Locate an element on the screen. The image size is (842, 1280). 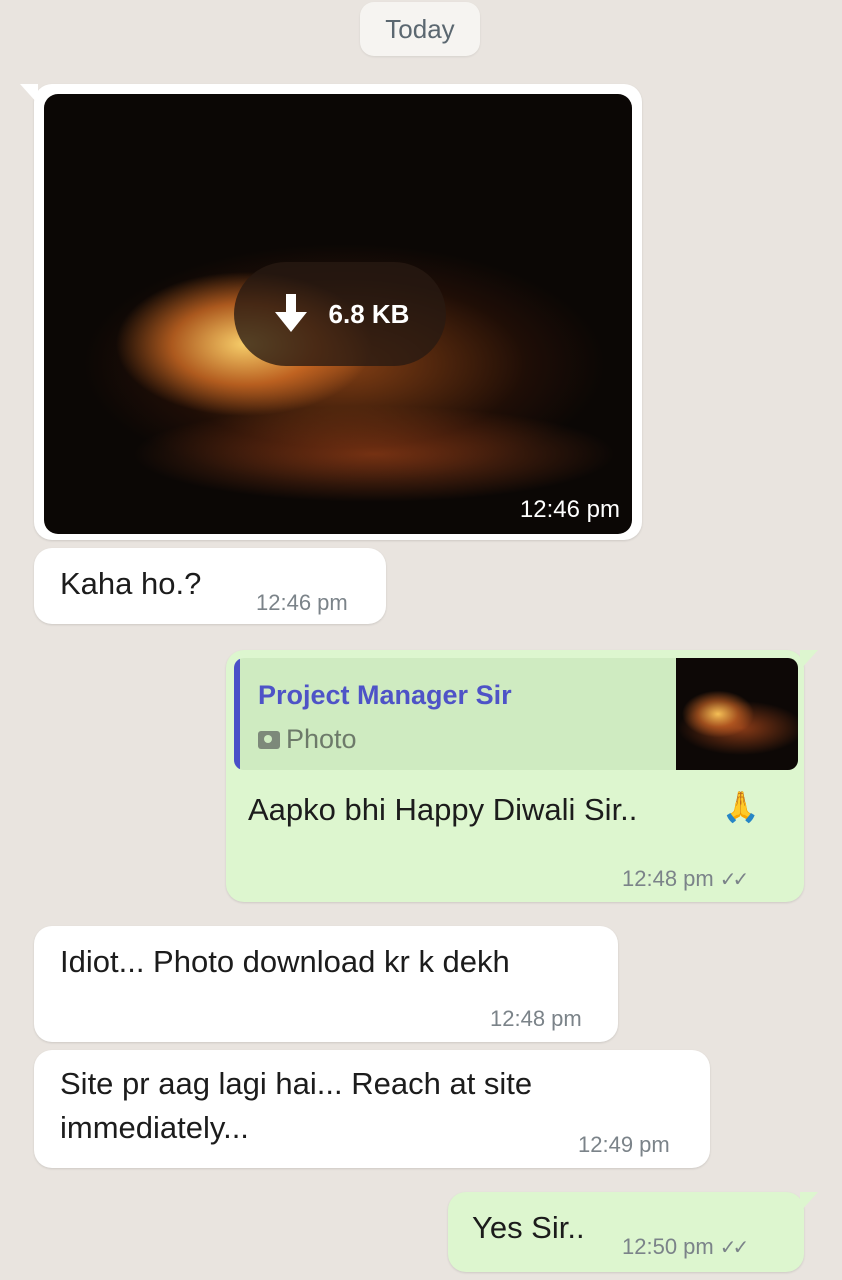
message-time: 12:50 pm is located at coordinates (668, 1246).